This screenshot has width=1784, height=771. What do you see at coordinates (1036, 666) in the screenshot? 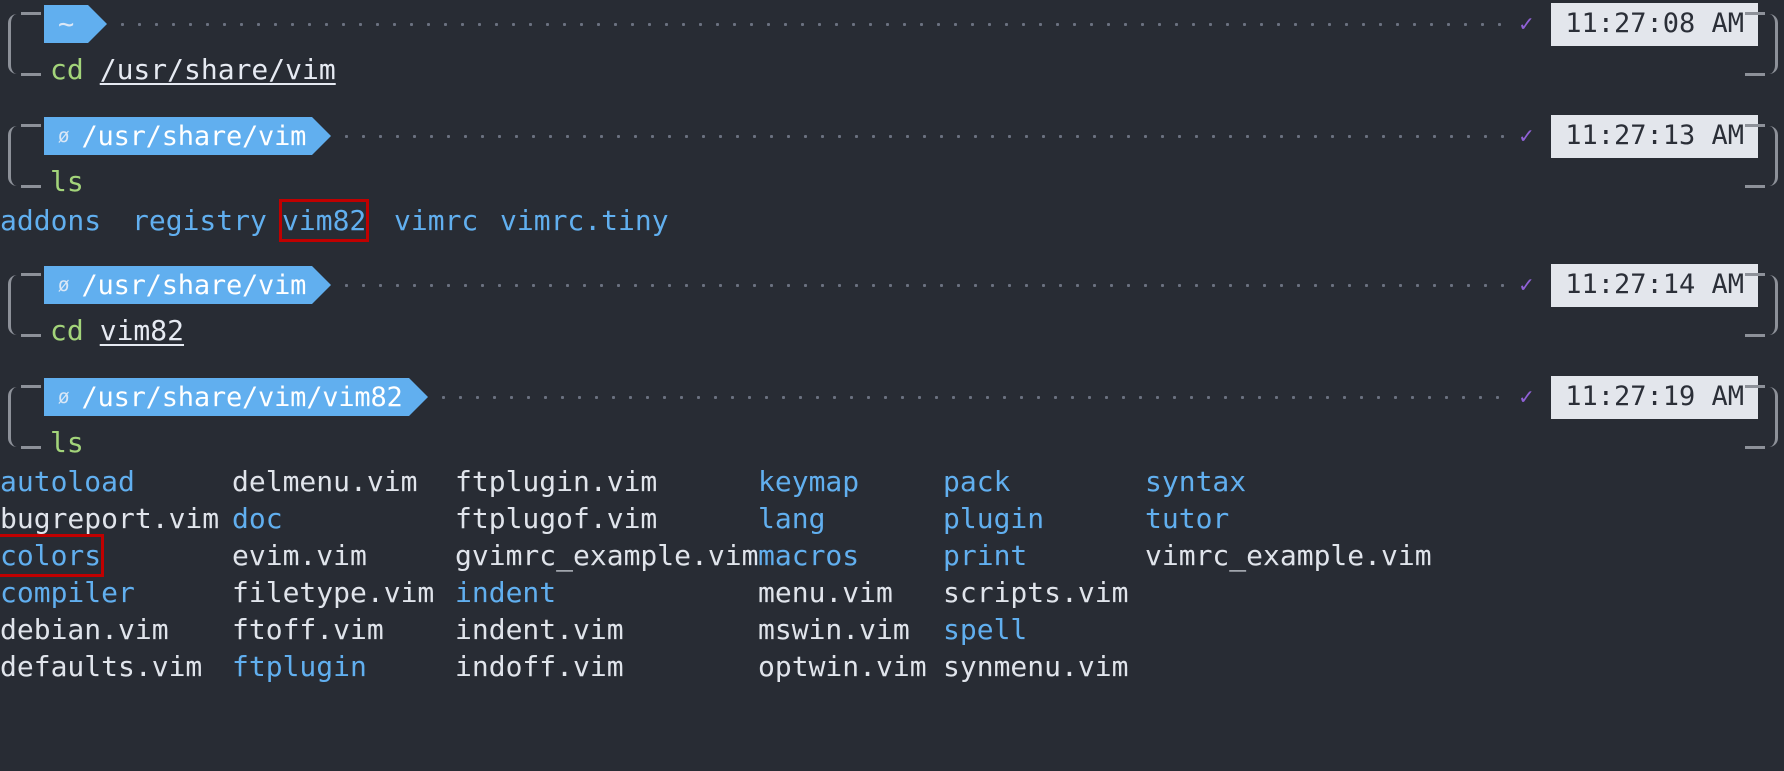
I see `directory-entry: synmenu.vim` at bounding box center [1036, 666].